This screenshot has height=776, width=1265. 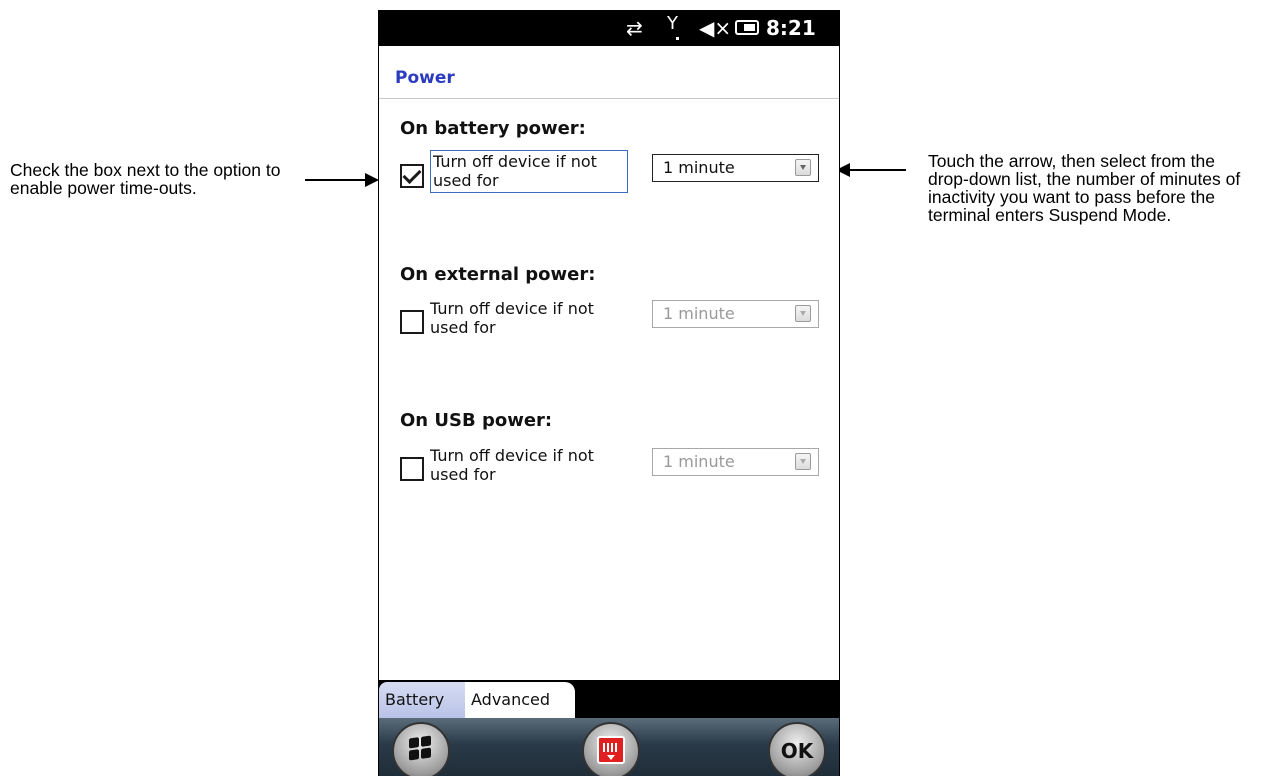 I want to click on callout-arrow-right, so click(x=871, y=170).